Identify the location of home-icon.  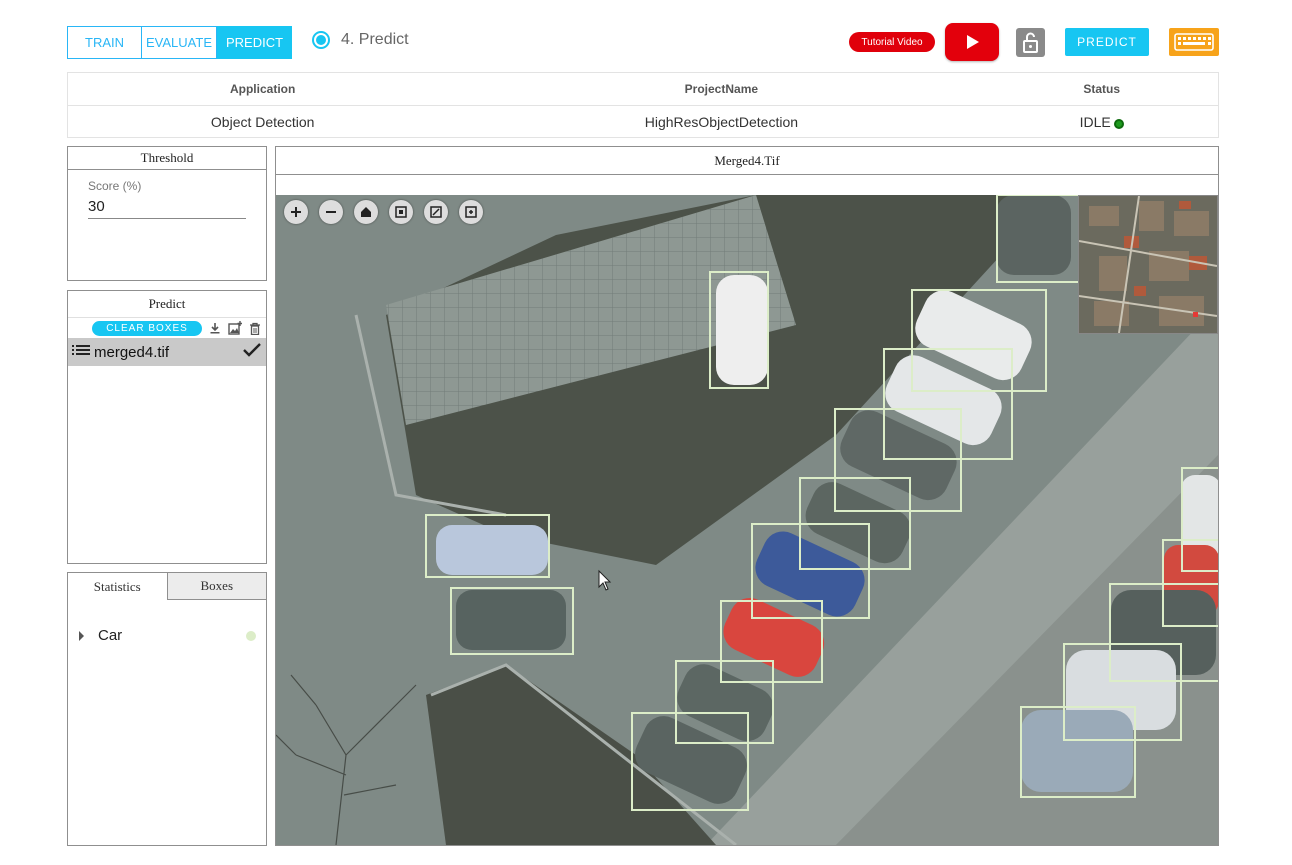
(366, 212).